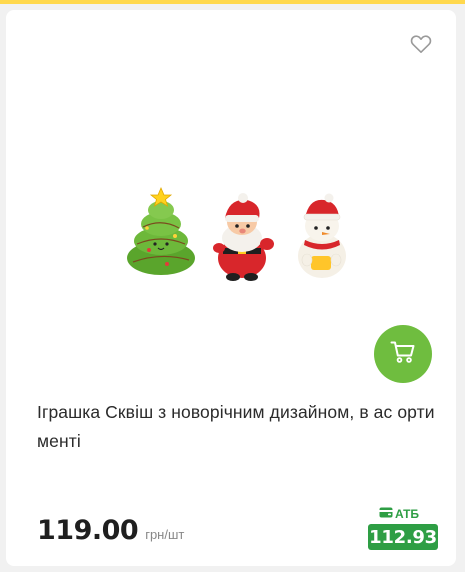  What do you see at coordinates (421, 44) in the screenshot?
I see `favorite-heart-icon` at bounding box center [421, 44].